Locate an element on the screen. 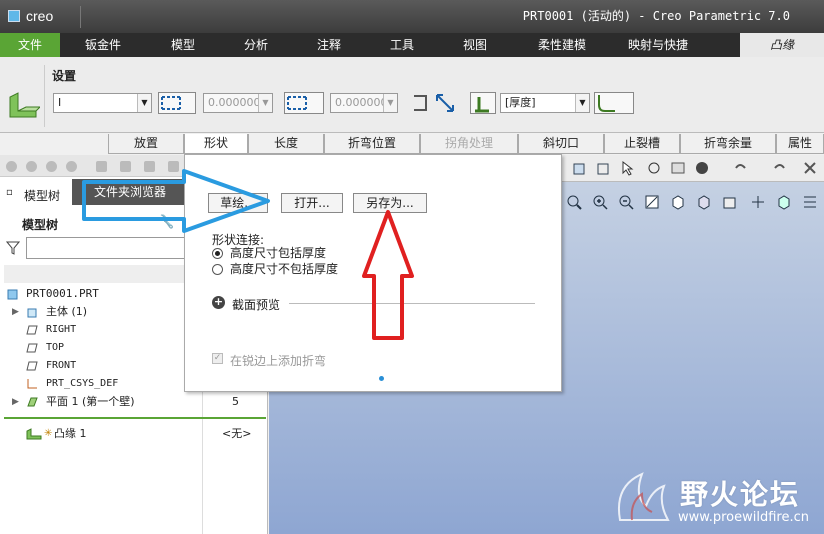 The image size is (824, 534). subtab-properties: 属性 is located at coordinates (800, 144).